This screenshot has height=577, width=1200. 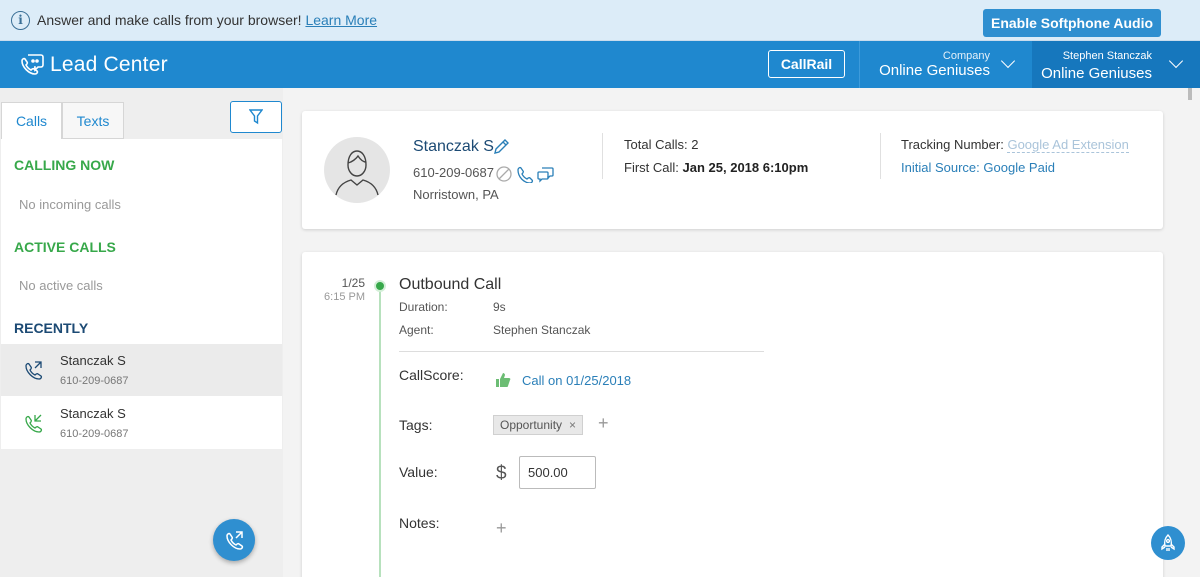 What do you see at coordinates (65, 247) in the screenshot?
I see `active-calls-heading: ACTIVE CALLS` at bounding box center [65, 247].